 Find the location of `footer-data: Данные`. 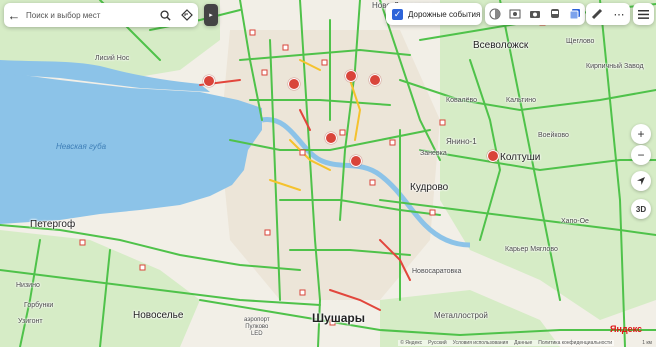

footer-data: Данные is located at coordinates (523, 343).